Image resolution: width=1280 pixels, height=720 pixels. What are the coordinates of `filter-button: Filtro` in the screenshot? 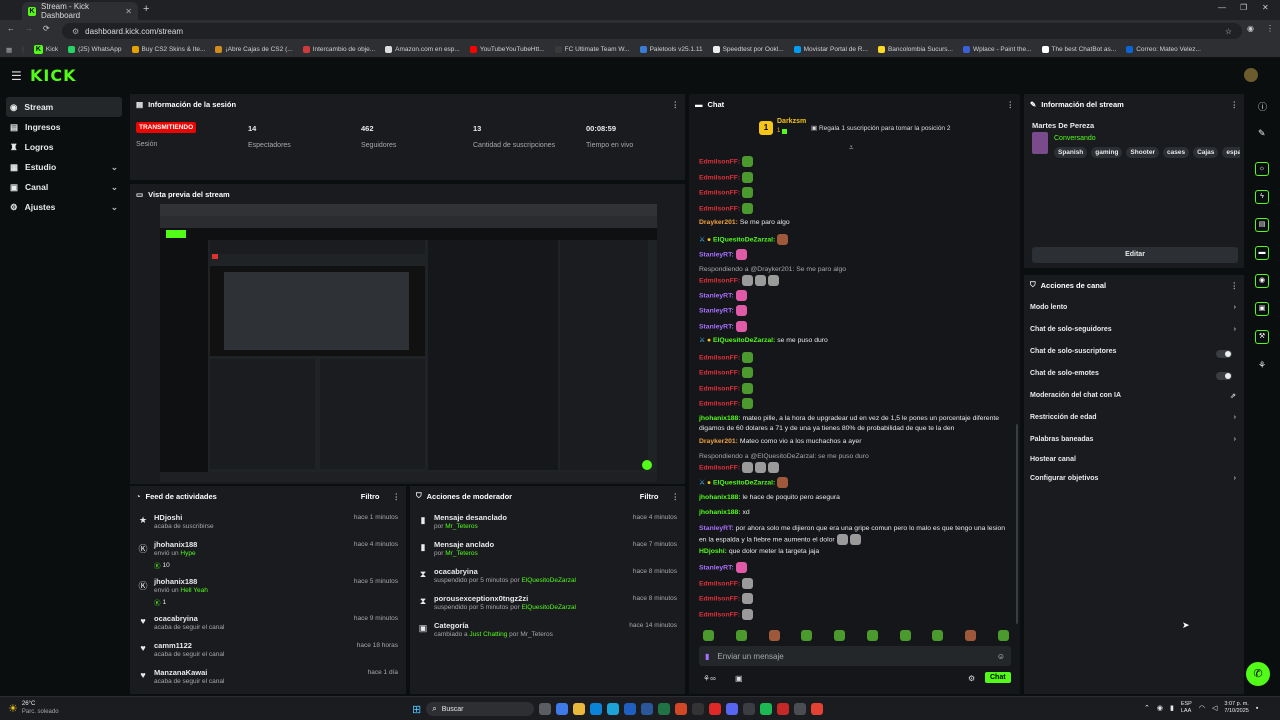 It's located at (370, 496).